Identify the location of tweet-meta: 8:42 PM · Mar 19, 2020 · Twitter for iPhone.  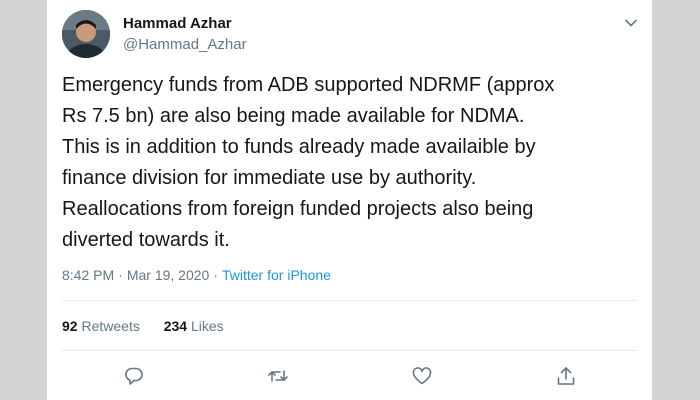
(196, 275).